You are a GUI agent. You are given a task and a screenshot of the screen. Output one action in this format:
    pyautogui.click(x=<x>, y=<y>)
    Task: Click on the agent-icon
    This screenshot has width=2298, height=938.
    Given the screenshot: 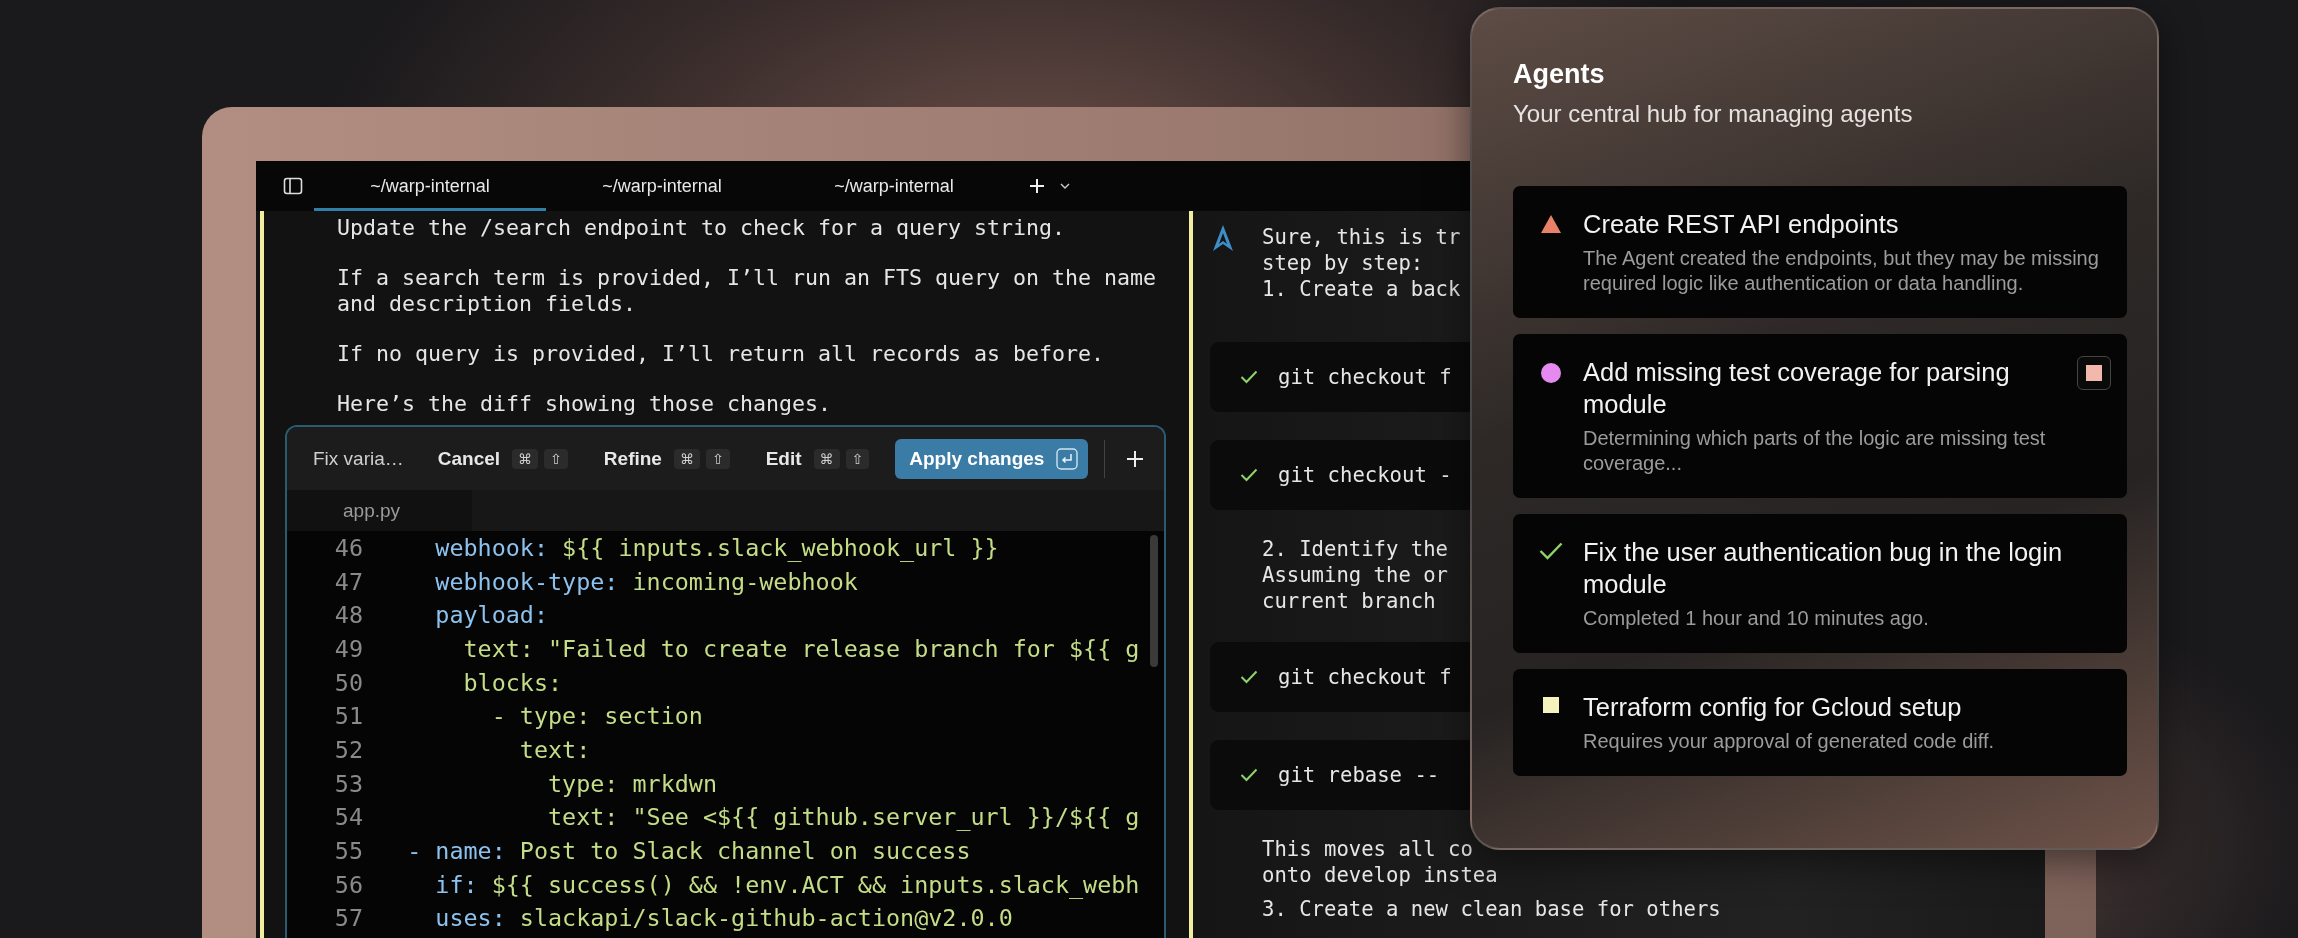 What is the action you would take?
    pyautogui.click(x=1223, y=238)
    